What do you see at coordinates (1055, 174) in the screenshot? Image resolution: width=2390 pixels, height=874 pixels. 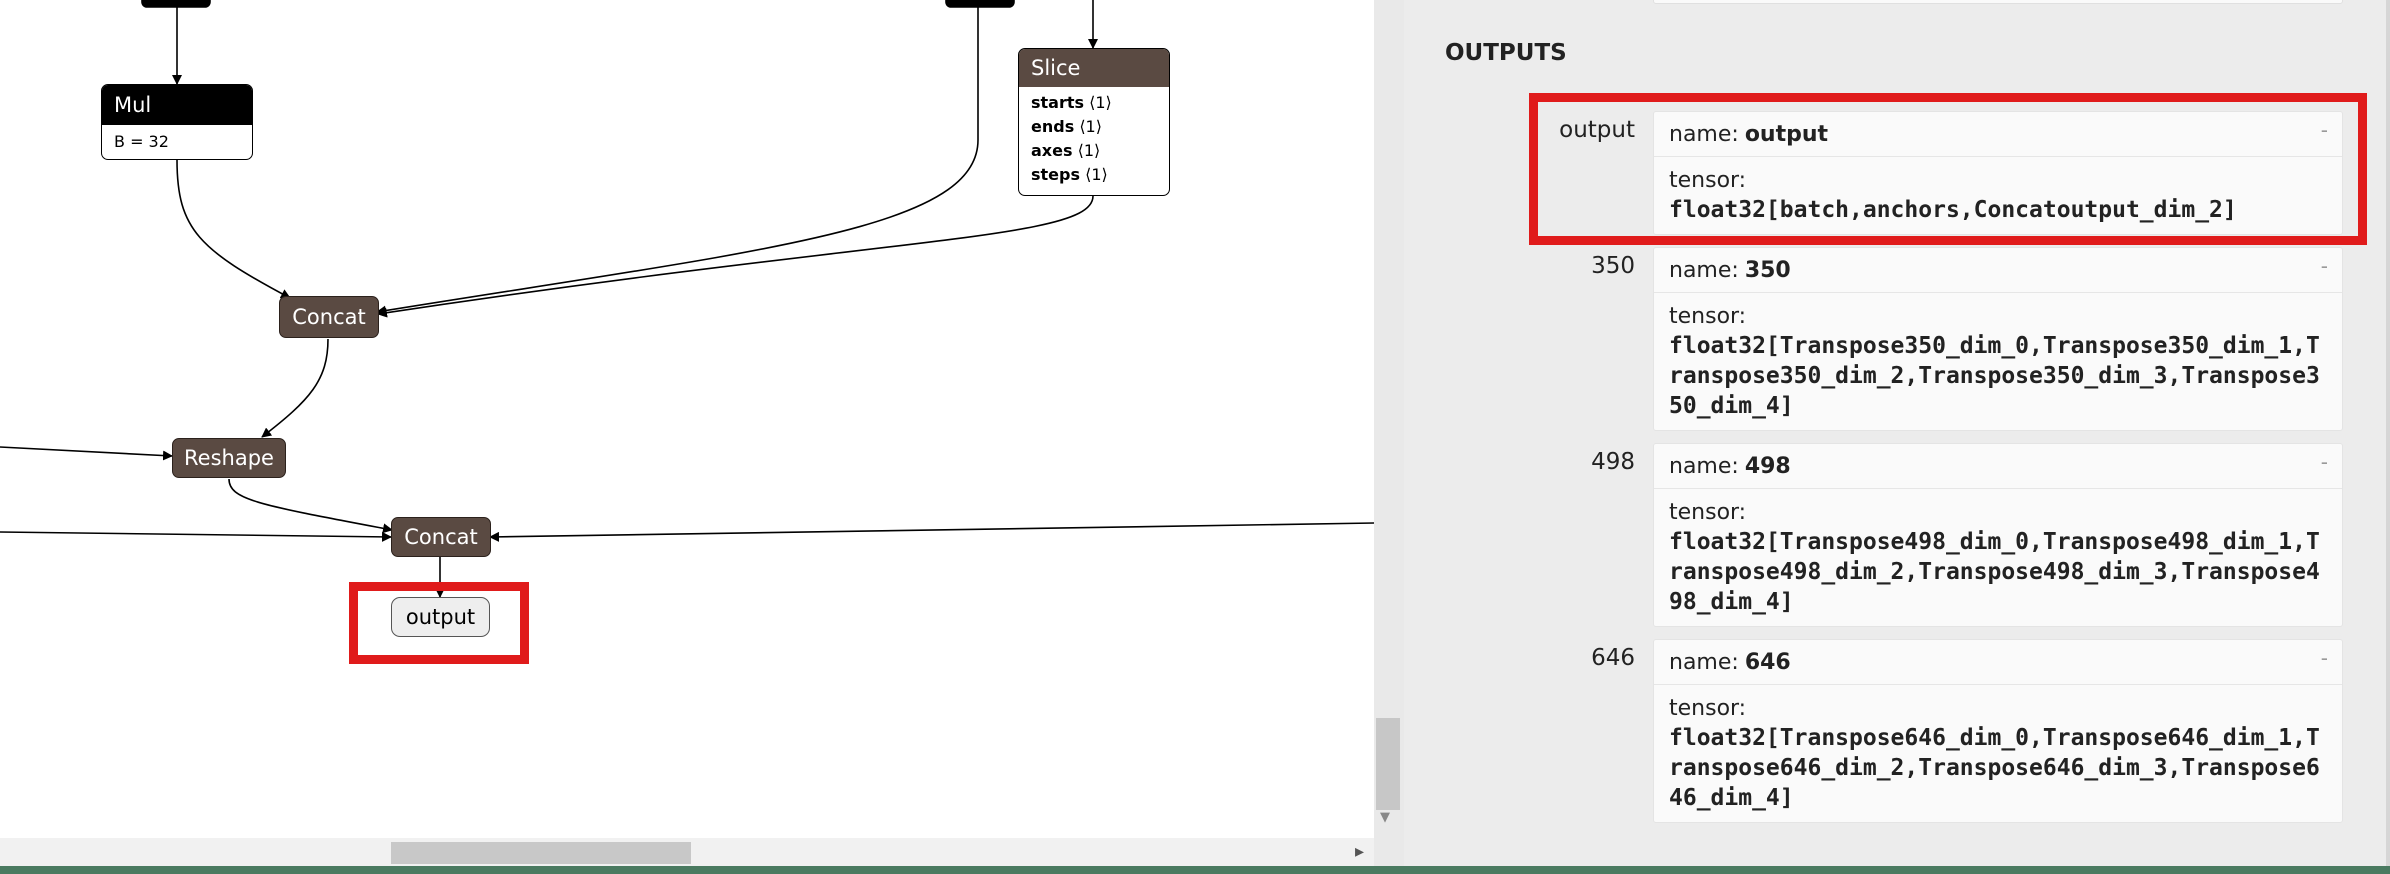 I see `attr-key: steps` at bounding box center [1055, 174].